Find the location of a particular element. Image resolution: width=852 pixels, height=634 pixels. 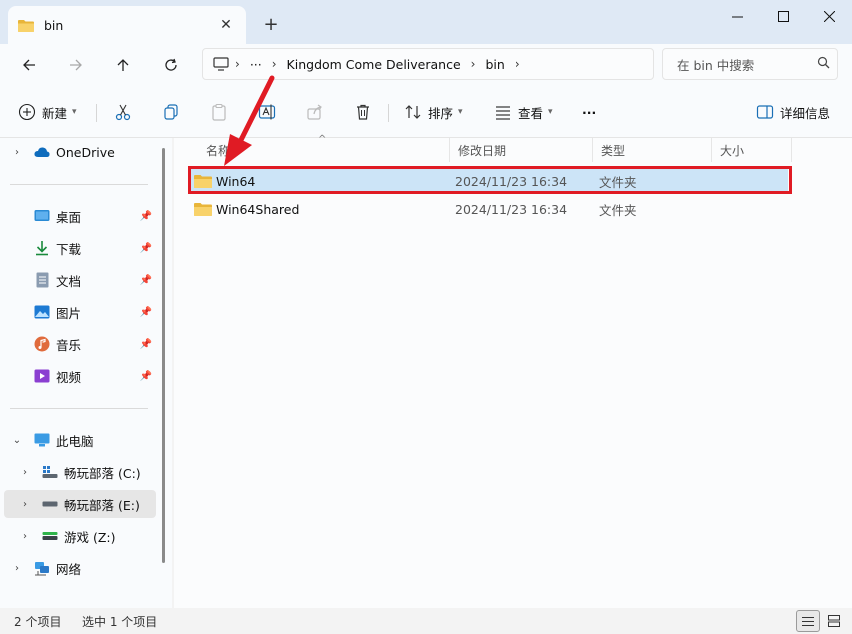

minimize-button is located at coordinates (737, 16).